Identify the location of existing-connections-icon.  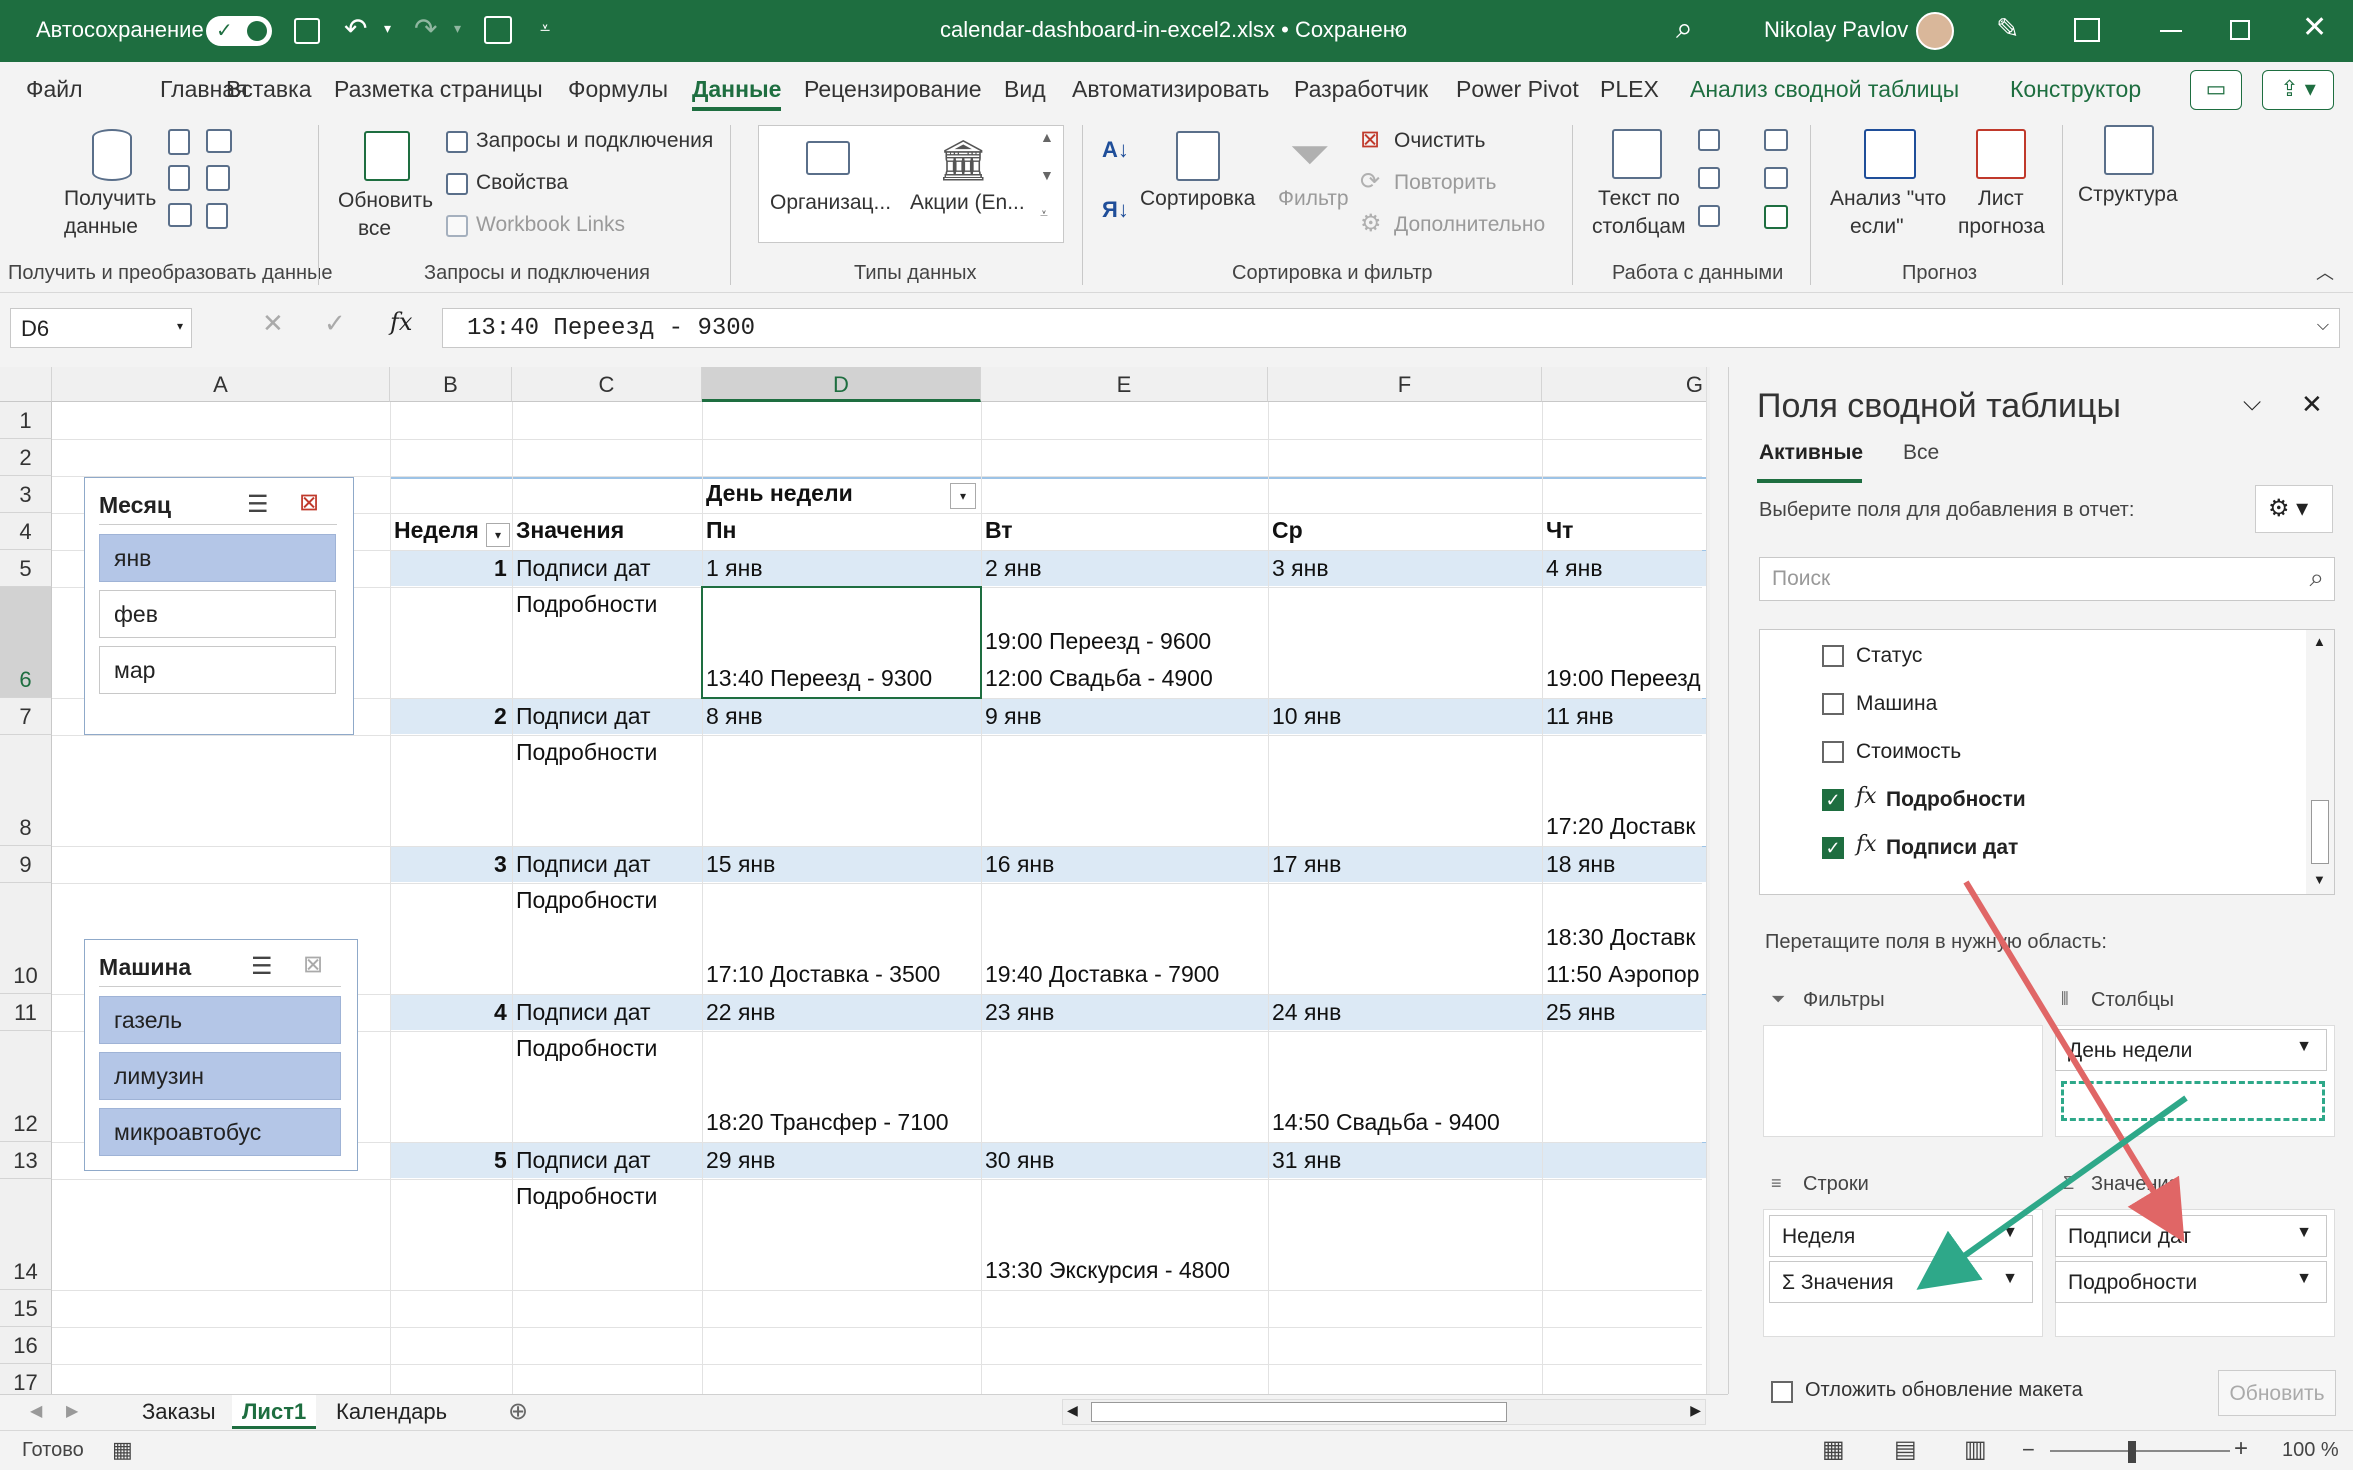
(217, 216).